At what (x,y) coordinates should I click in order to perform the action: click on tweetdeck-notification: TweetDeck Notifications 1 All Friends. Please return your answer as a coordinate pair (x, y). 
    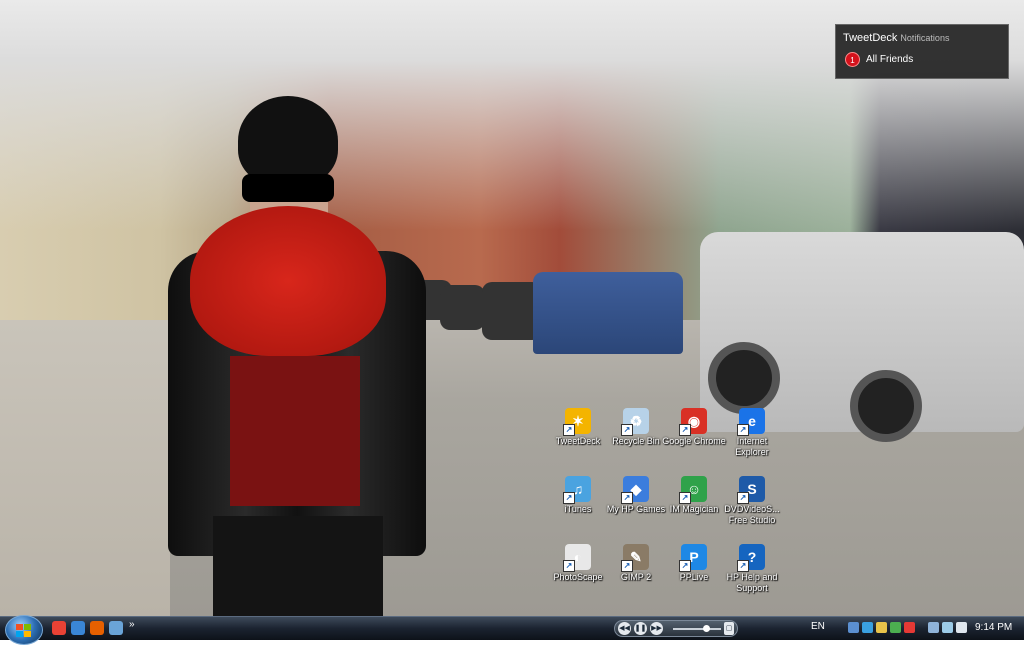
    Looking at the image, I should click on (922, 51).